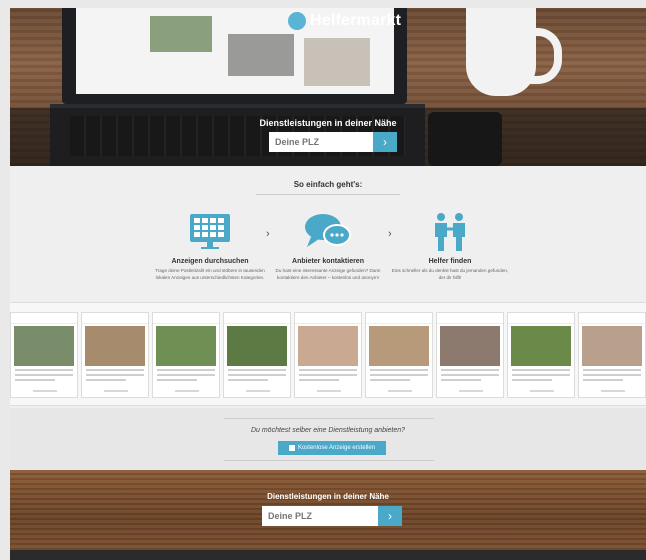 The width and height of the screenshot is (646, 560). I want to click on hero-search-button: ›, so click(385, 142).